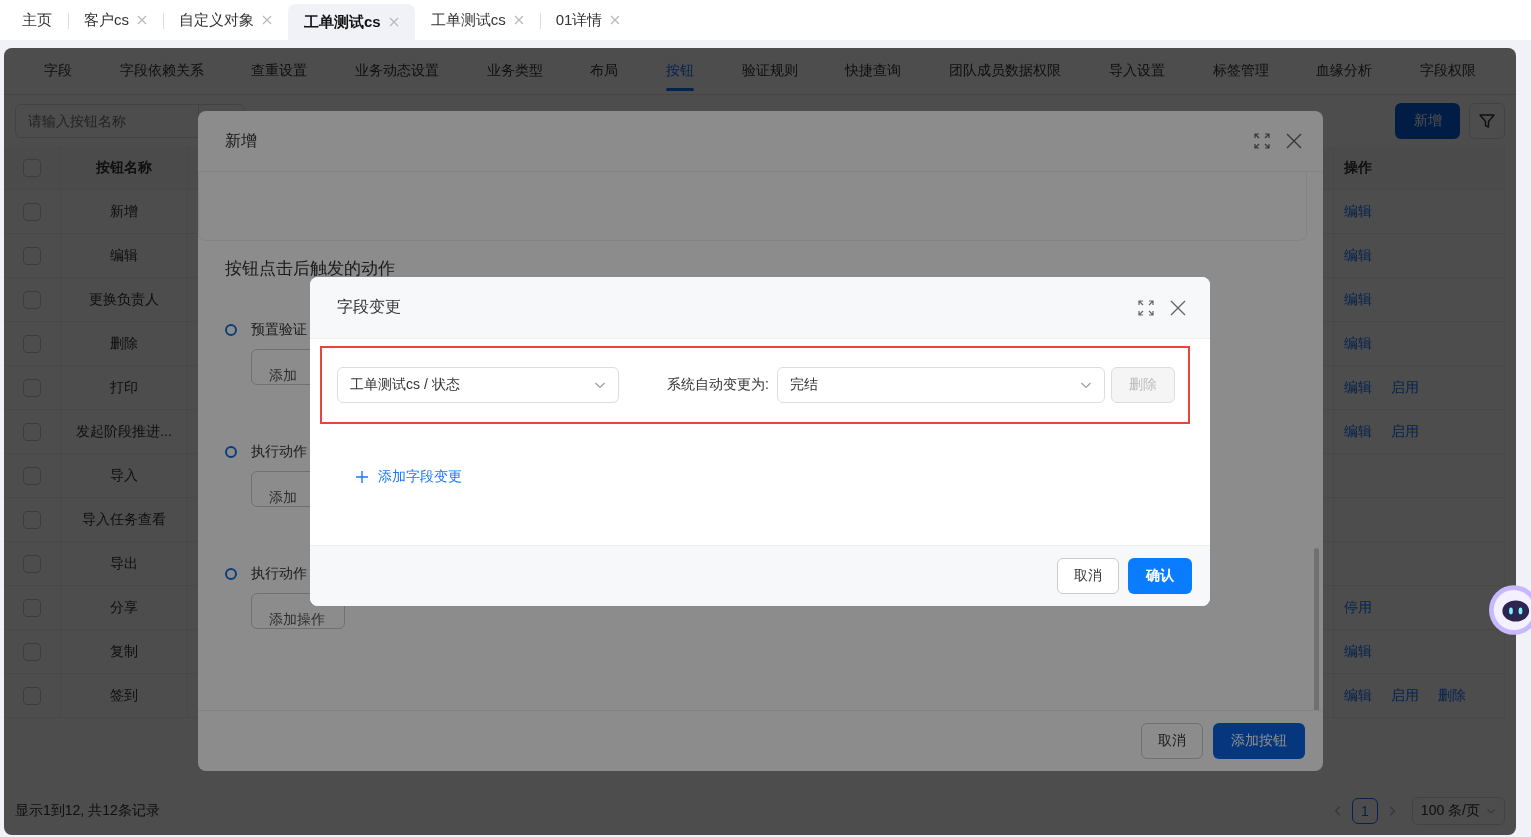  Describe the element at coordinates (680, 71) in the screenshot. I see `settings-tab: 按钮` at that location.